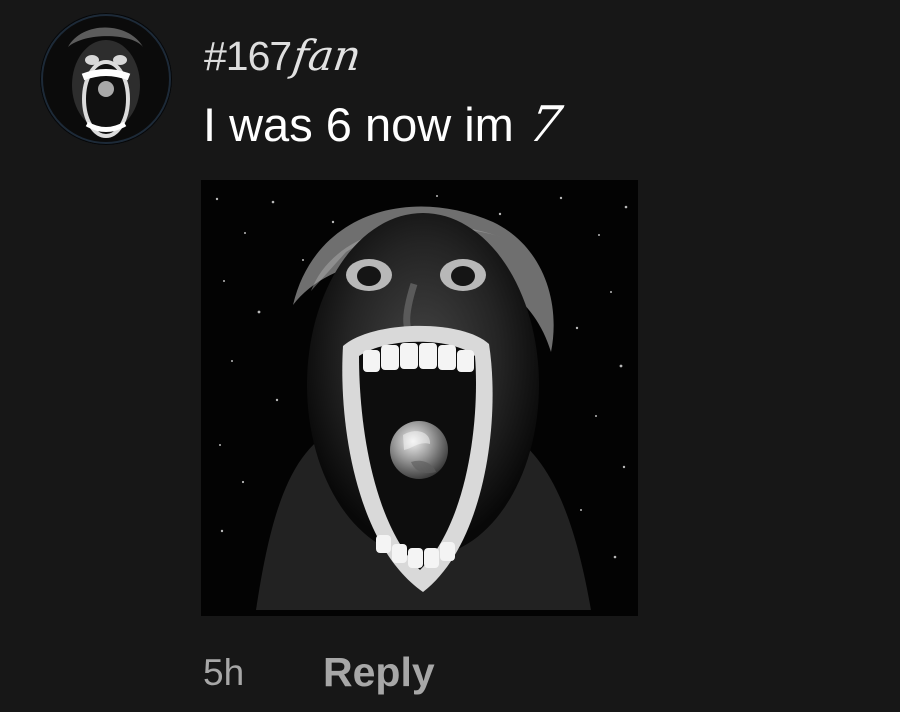  I want to click on username-handwritten-text: fan, so click(327, 55).